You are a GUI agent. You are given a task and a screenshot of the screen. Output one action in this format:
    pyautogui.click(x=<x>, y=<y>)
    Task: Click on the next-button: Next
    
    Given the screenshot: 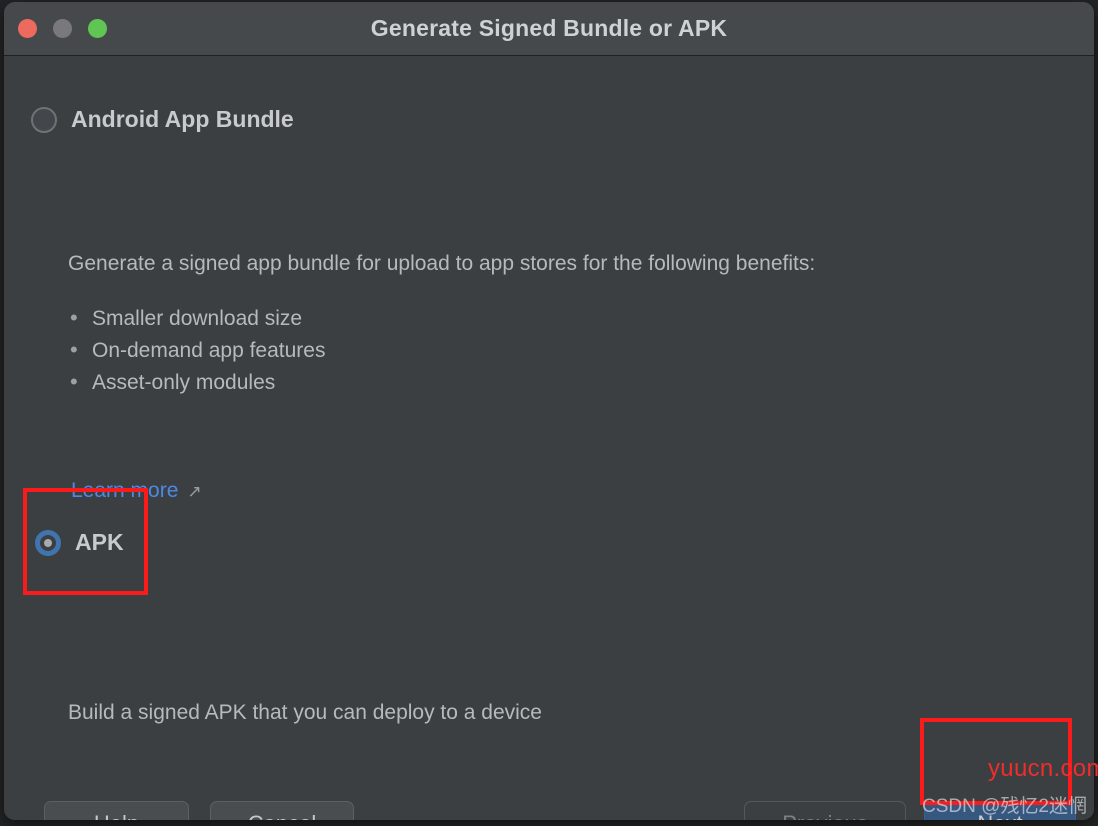 What is the action you would take?
    pyautogui.click(x=1000, y=810)
    